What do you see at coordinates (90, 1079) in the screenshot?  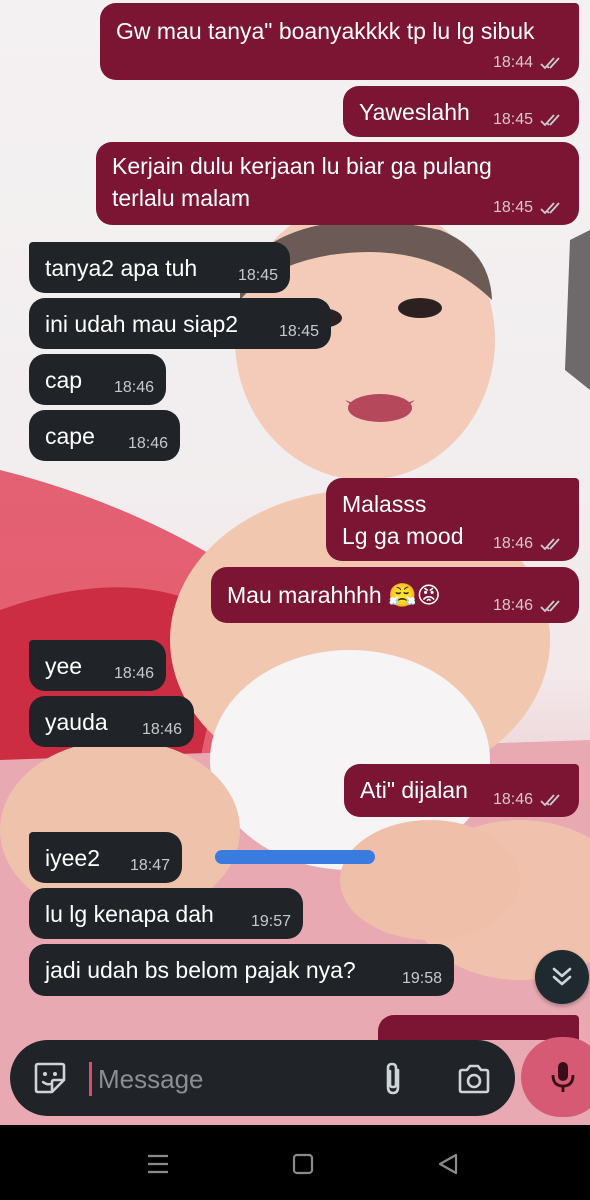 I see `text-caret` at bounding box center [90, 1079].